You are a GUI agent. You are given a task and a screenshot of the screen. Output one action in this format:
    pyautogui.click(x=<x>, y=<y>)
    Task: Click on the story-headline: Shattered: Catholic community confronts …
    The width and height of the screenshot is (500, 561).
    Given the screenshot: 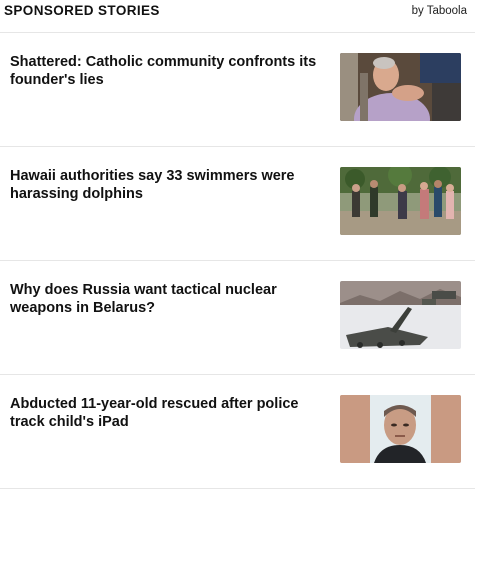 What is the action you would take?
    pyautogui.click(x=165, y=99)
    